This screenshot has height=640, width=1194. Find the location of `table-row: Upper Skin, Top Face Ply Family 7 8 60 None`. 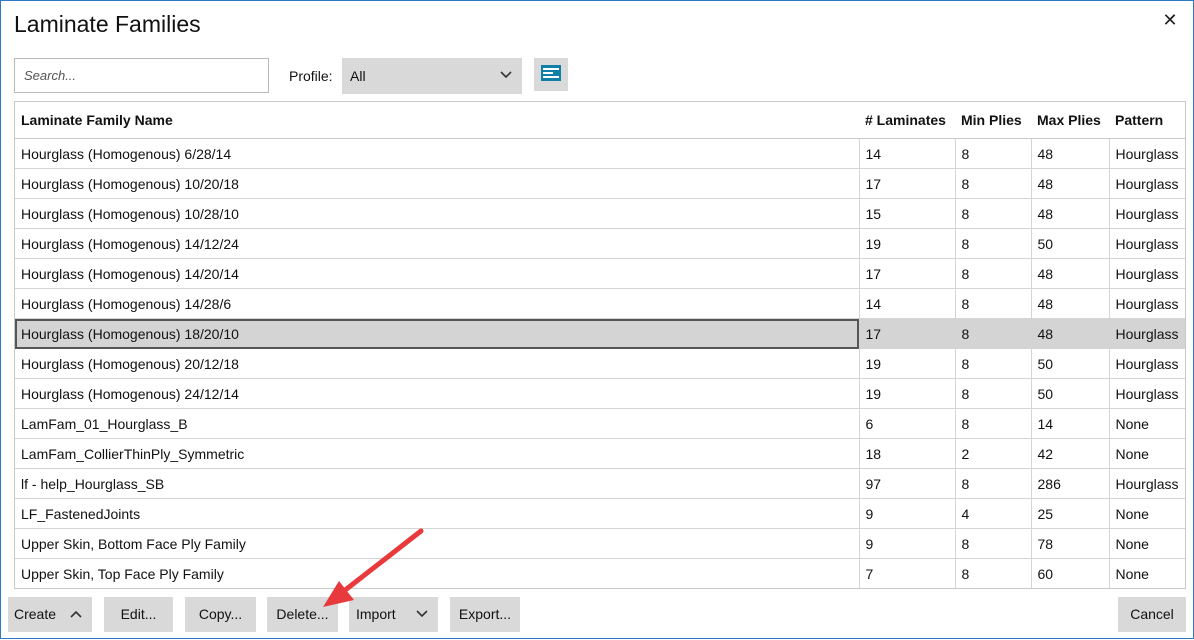

table-row: Upper Skin, Top Face Ply Family 7 8 60 None is located at coordinates (600, 573).